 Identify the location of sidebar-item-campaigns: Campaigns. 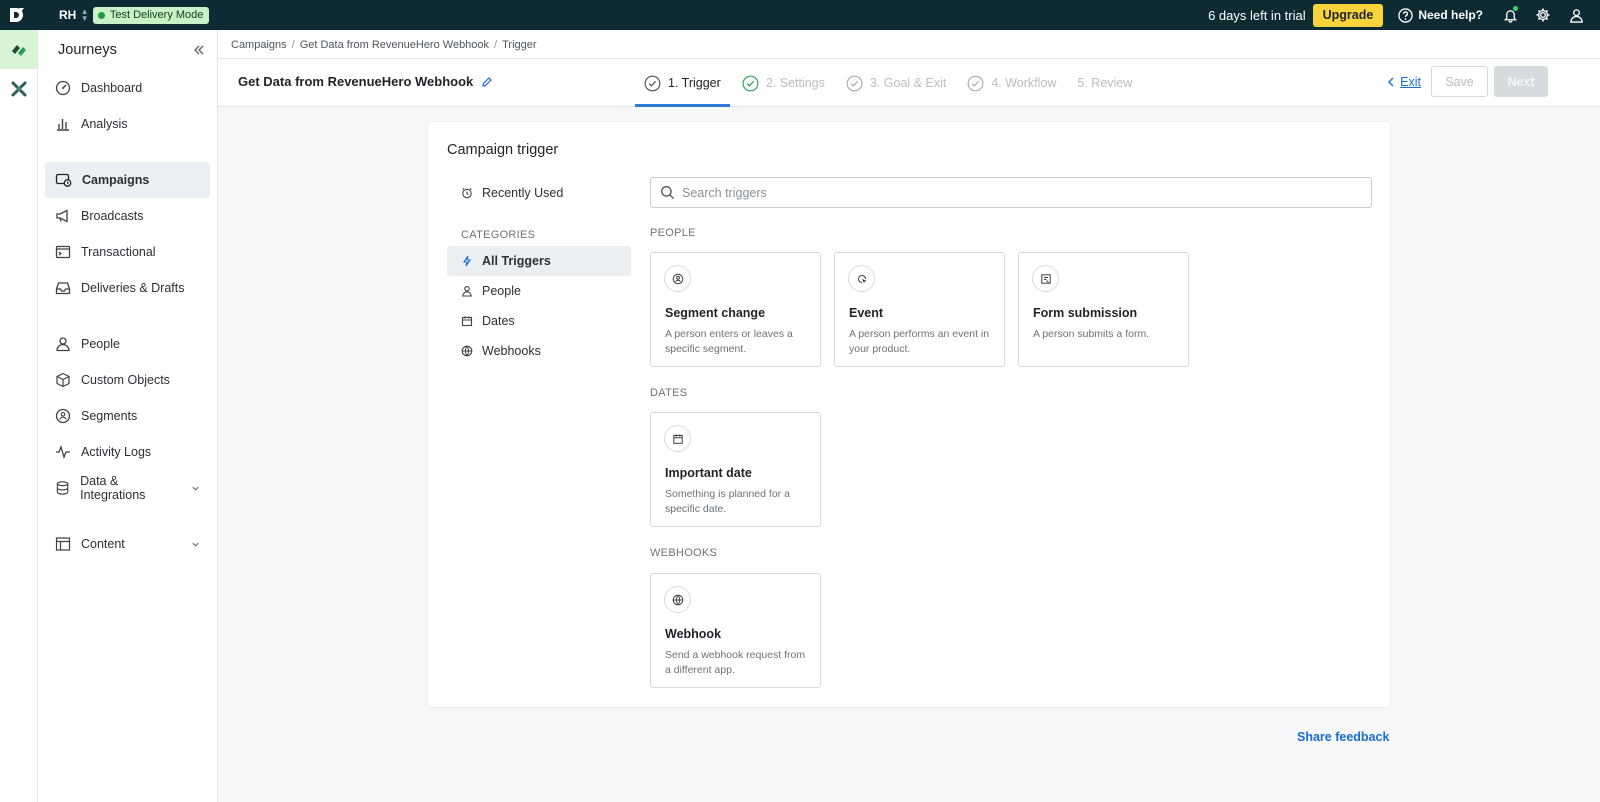
(127, 180).